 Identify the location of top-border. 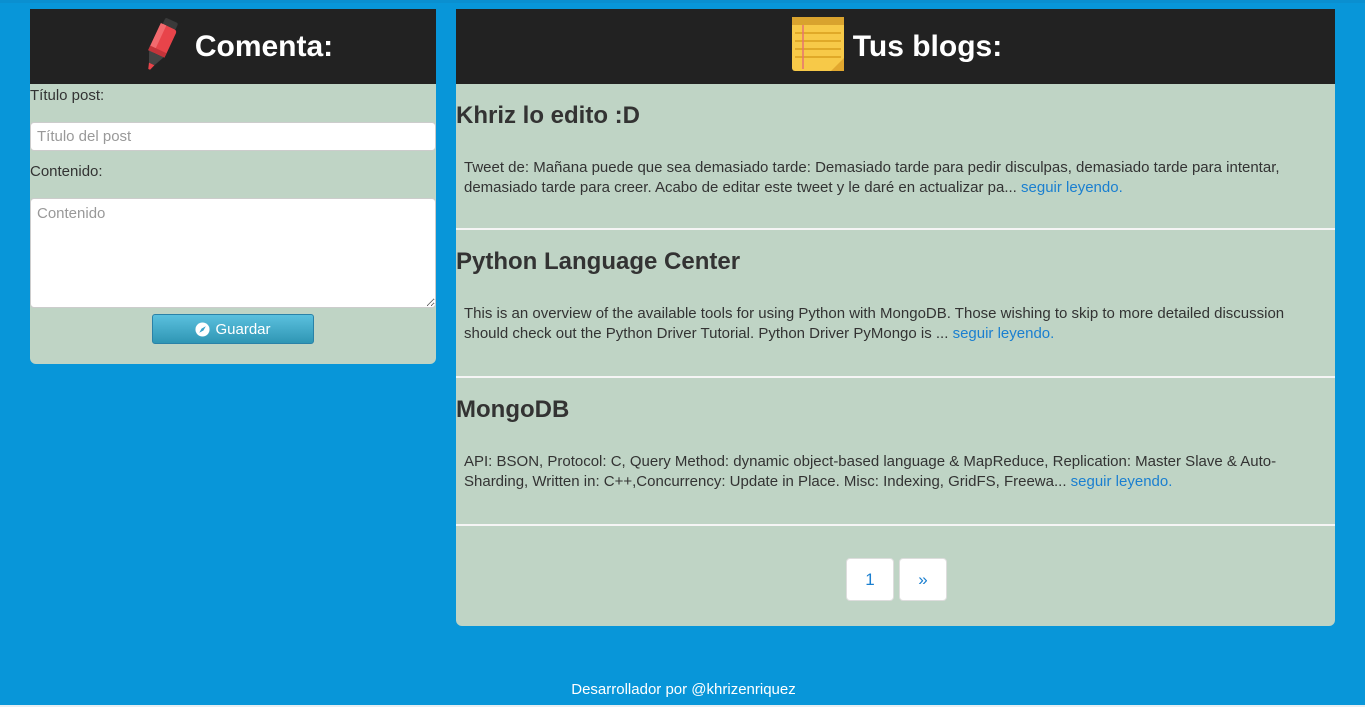
(682, 1).